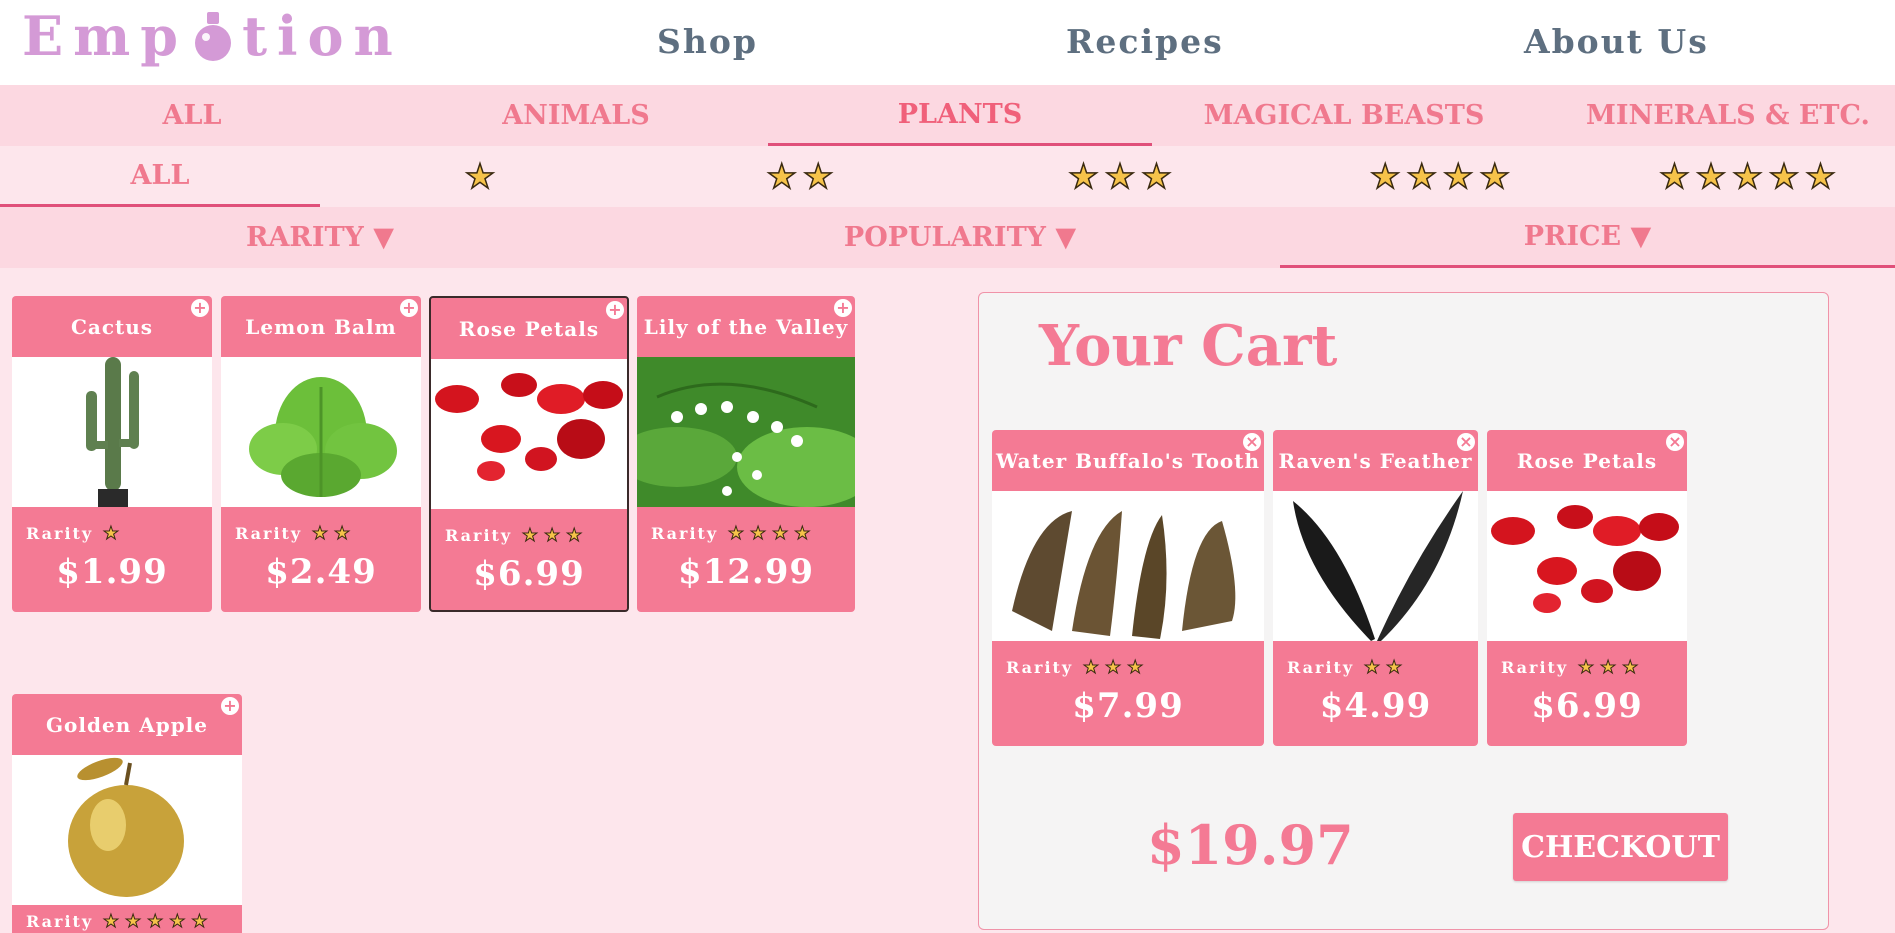 Image resolution: width=1895 pixels, height=933 pixels. Describe the element at coordinates (1620, 847) in the screenshot. I see `checkout-button: CHECKOUT` at that location.